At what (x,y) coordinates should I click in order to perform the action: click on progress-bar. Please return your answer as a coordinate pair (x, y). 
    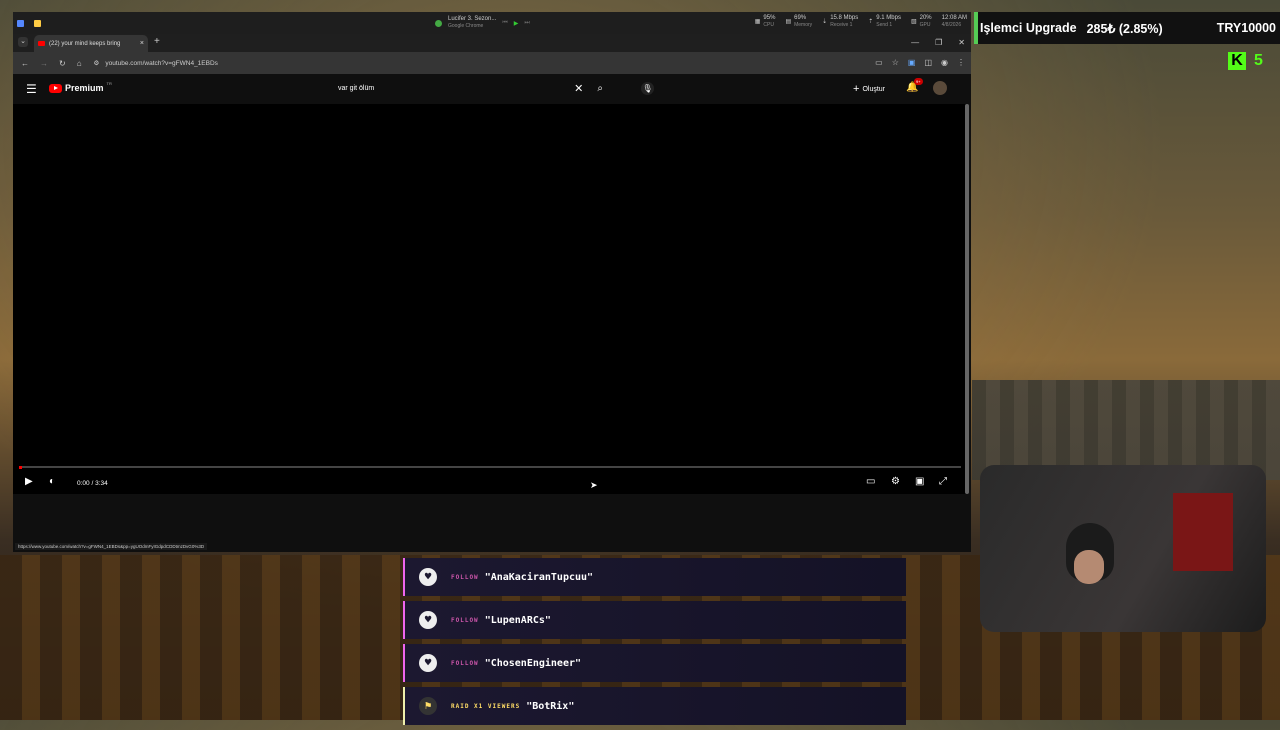
    Looking at the image, I should click on (490, 467).